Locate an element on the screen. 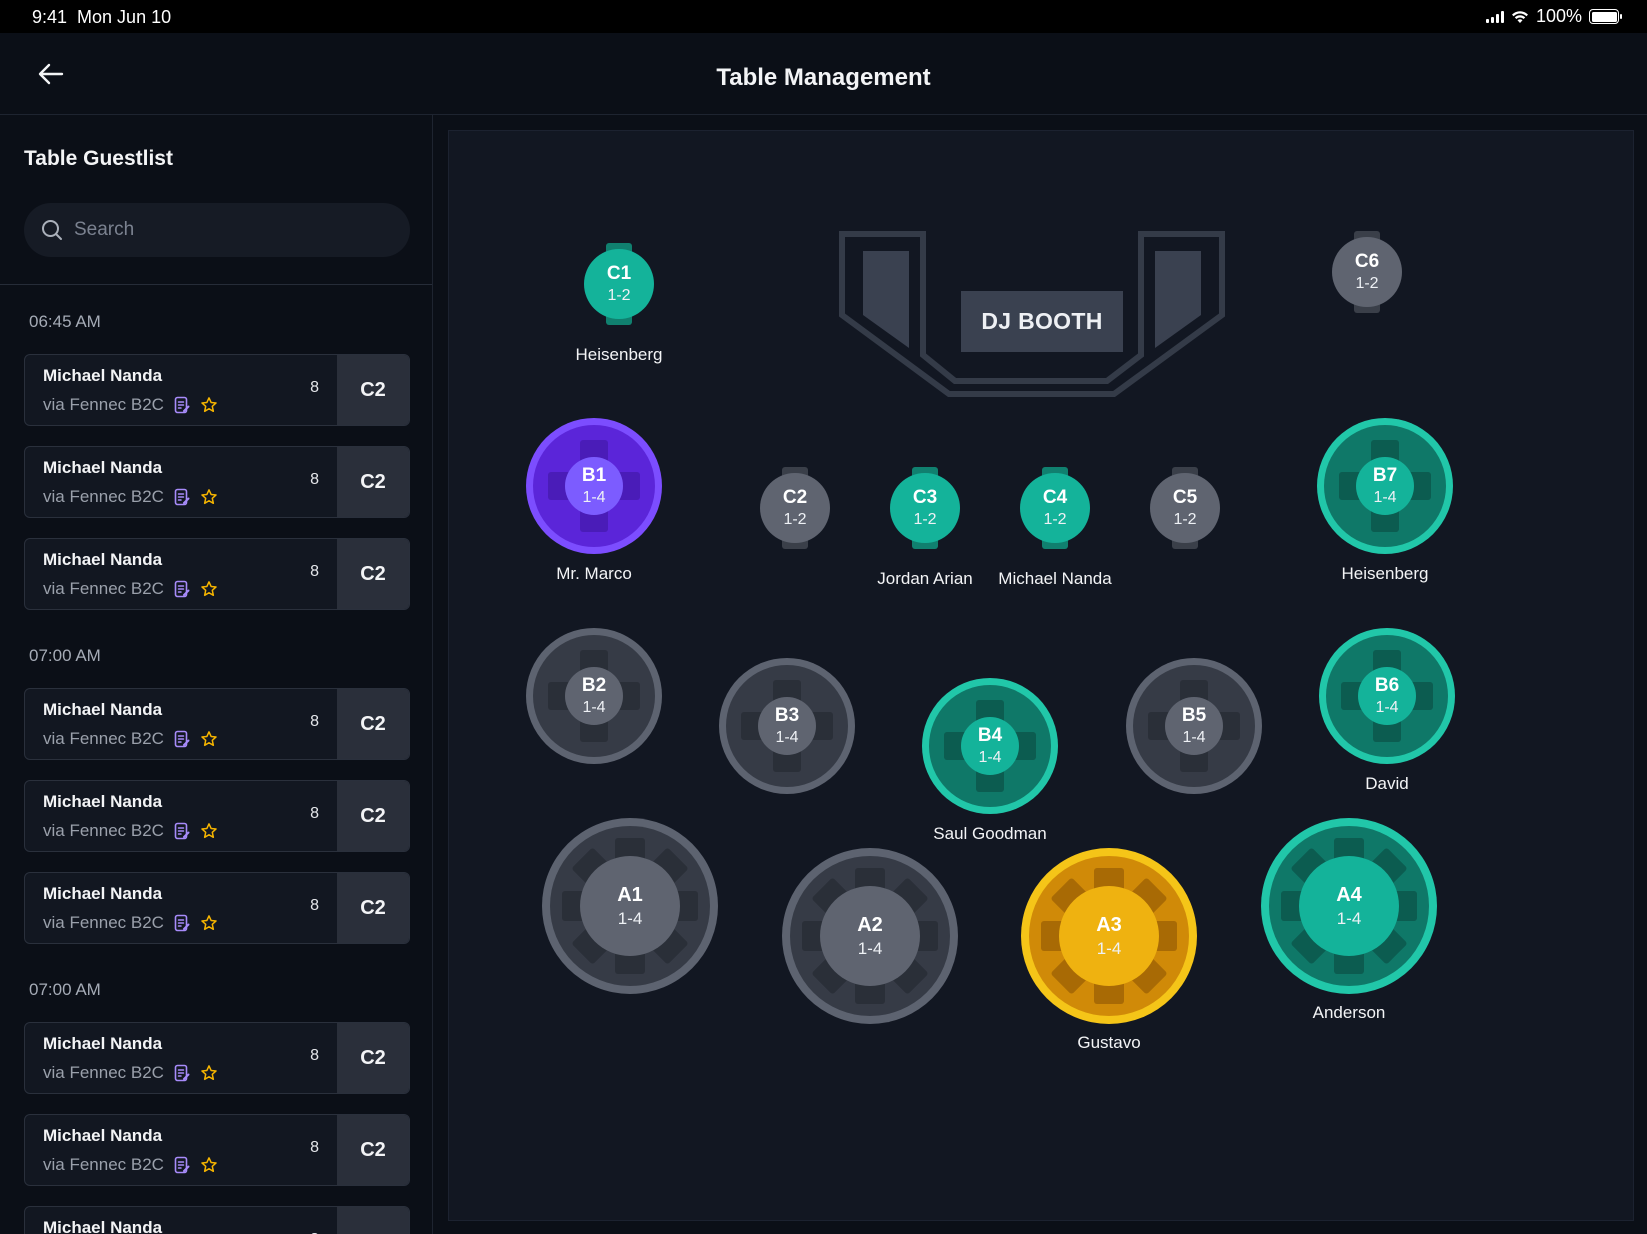 This screenshot has height=1234, width=1647. table-c6: C6 1-2 is located at coordinates (1367, 272).